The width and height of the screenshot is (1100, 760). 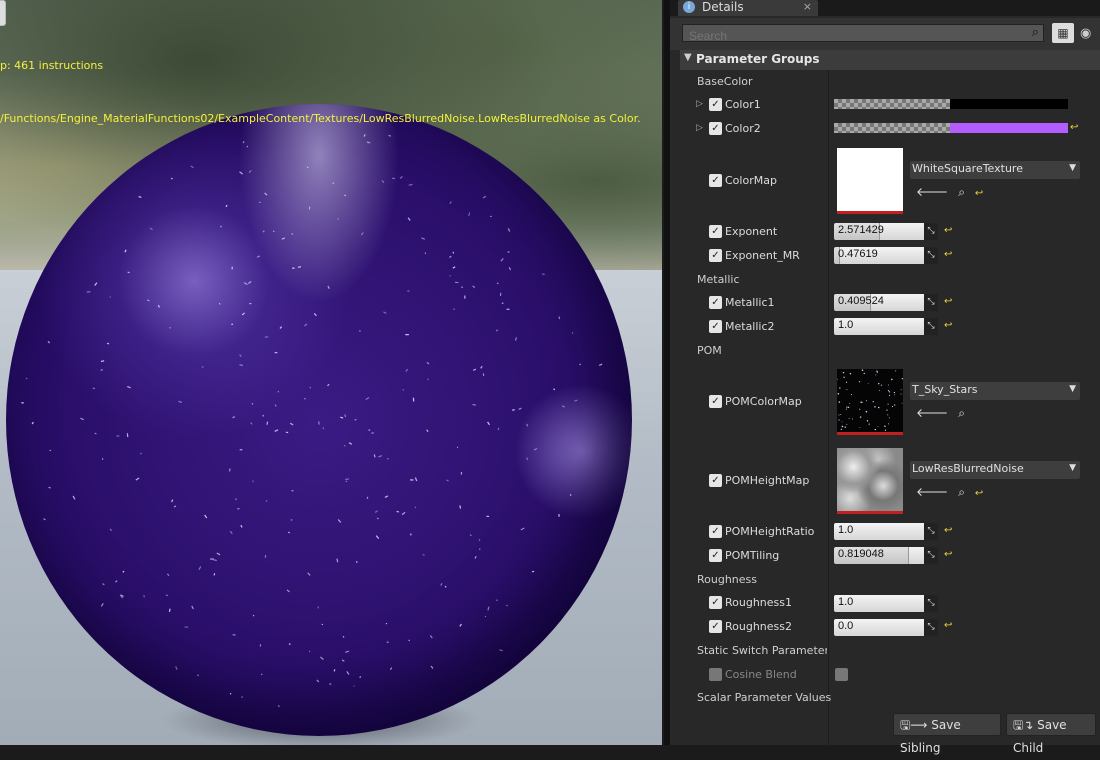 I want to click on colormap-checkbox: ✓, so click(x=715, y=180).